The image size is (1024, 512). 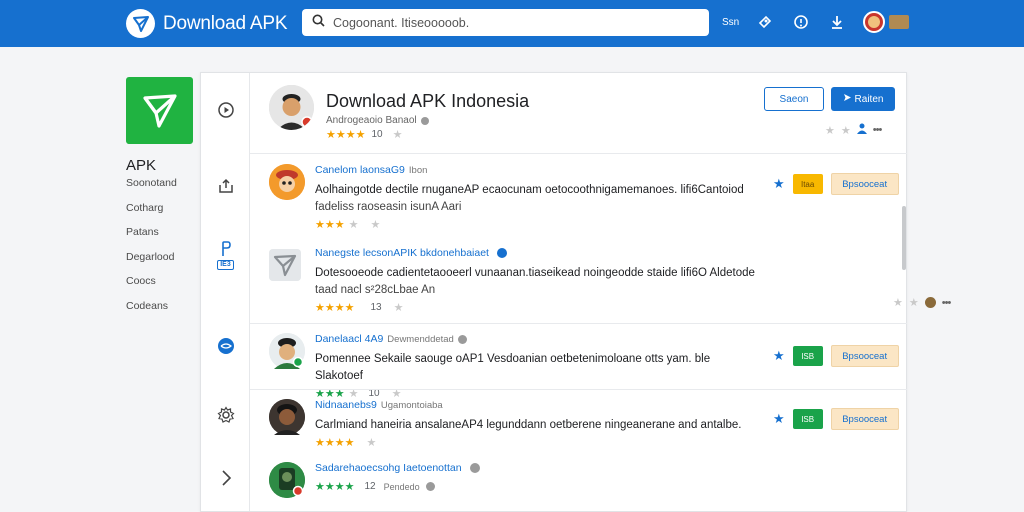 What do you see at coordinates (360, 170) in the screenshot?
I see `row-name-text: Canelom laonsaG9` at bounding box center [360, 170].